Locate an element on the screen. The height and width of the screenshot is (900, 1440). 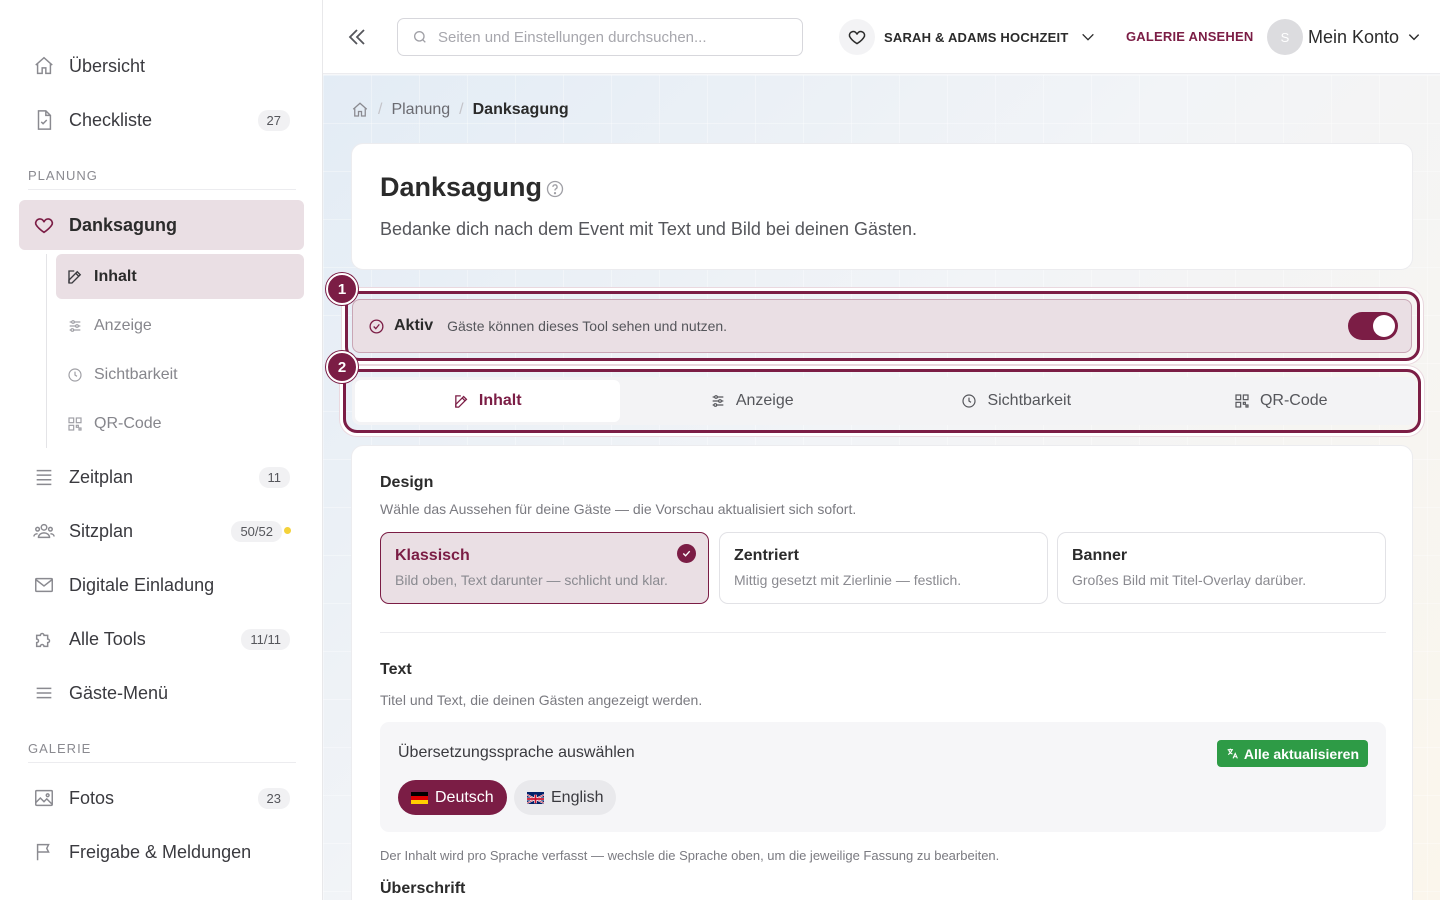
language-label: English is located at coordinates (577, 797).